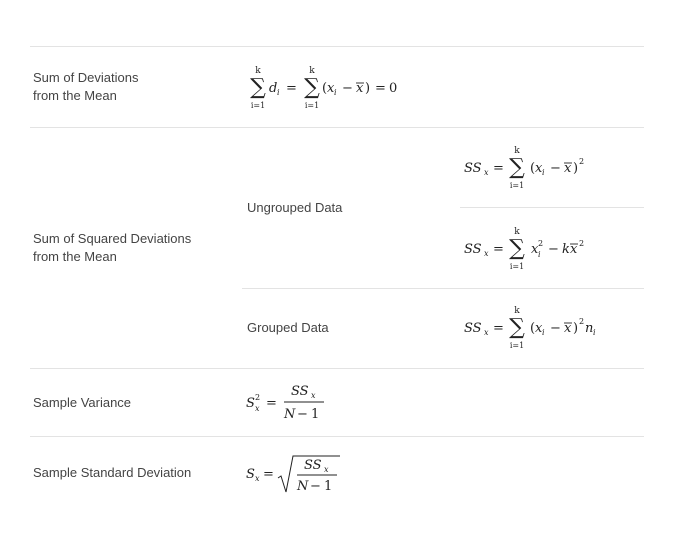 This screenshot has height=550, width=674. I want to click on formula-ss-ungrouped-computational: SS x = k ∑ i=1 x 2 i − k x 2, so click(524, 249).